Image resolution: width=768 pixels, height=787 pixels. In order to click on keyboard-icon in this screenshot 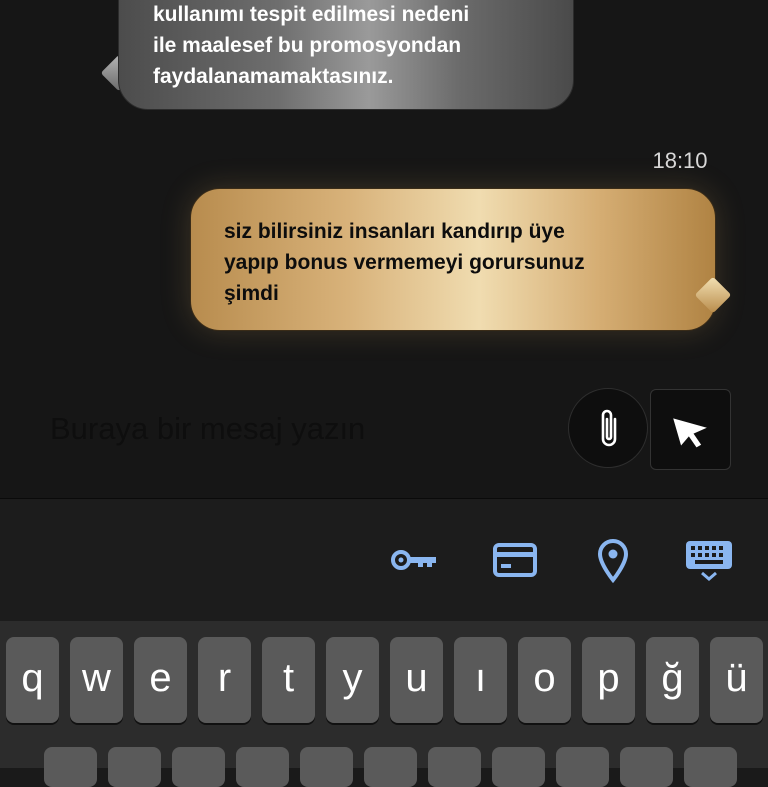, I will do `click(709, 560)`.